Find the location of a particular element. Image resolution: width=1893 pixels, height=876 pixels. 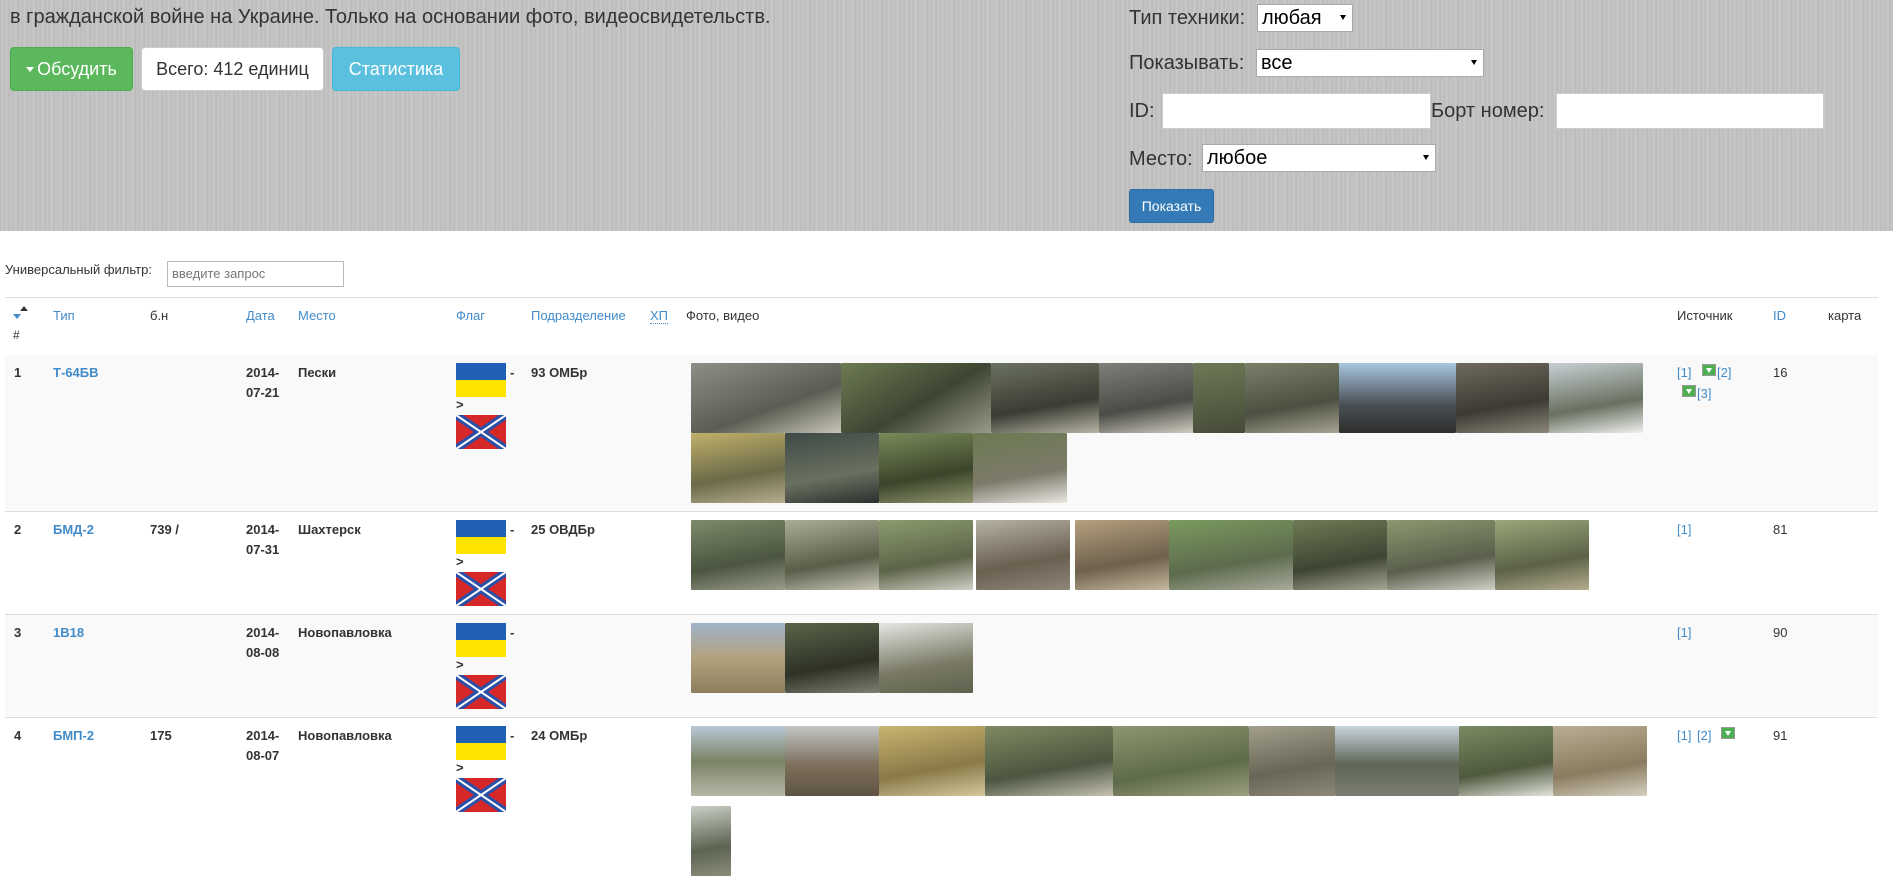

type-select-value: любая is located at coordinates (1292, 18).